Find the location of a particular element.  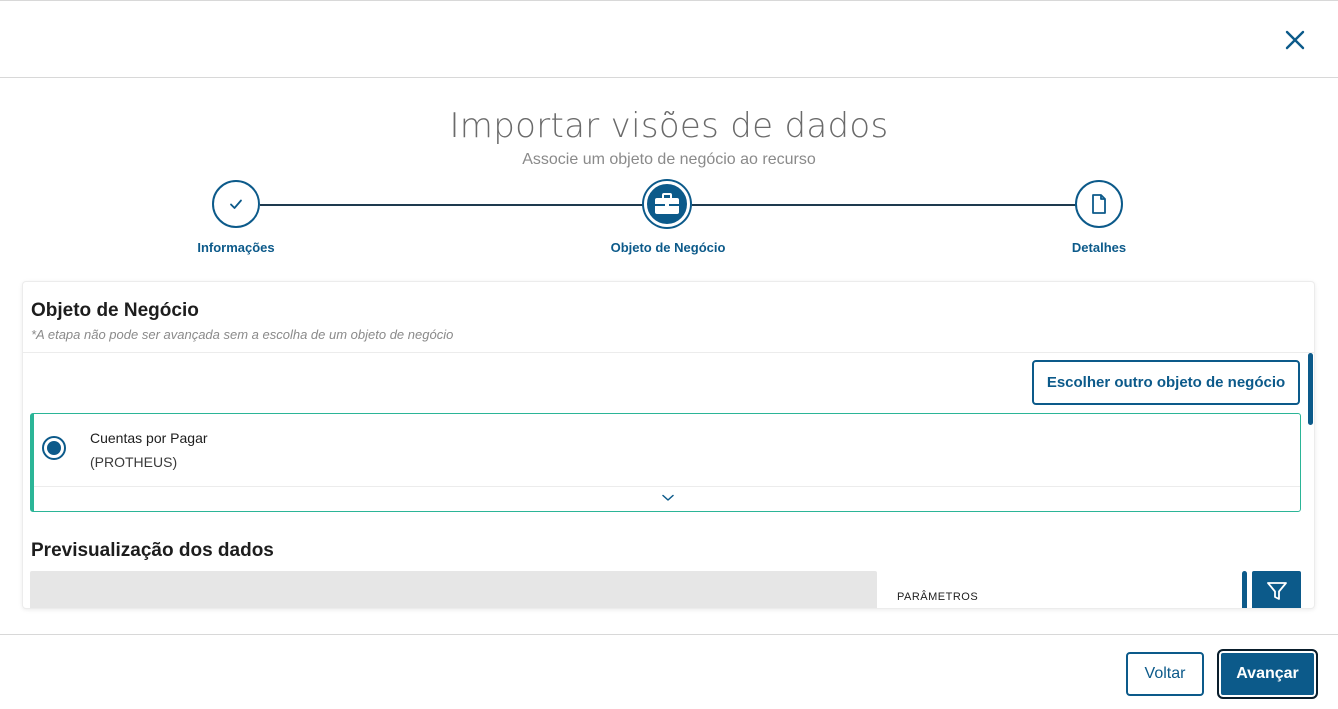

radio-dot is located at coordinates (54, 448).